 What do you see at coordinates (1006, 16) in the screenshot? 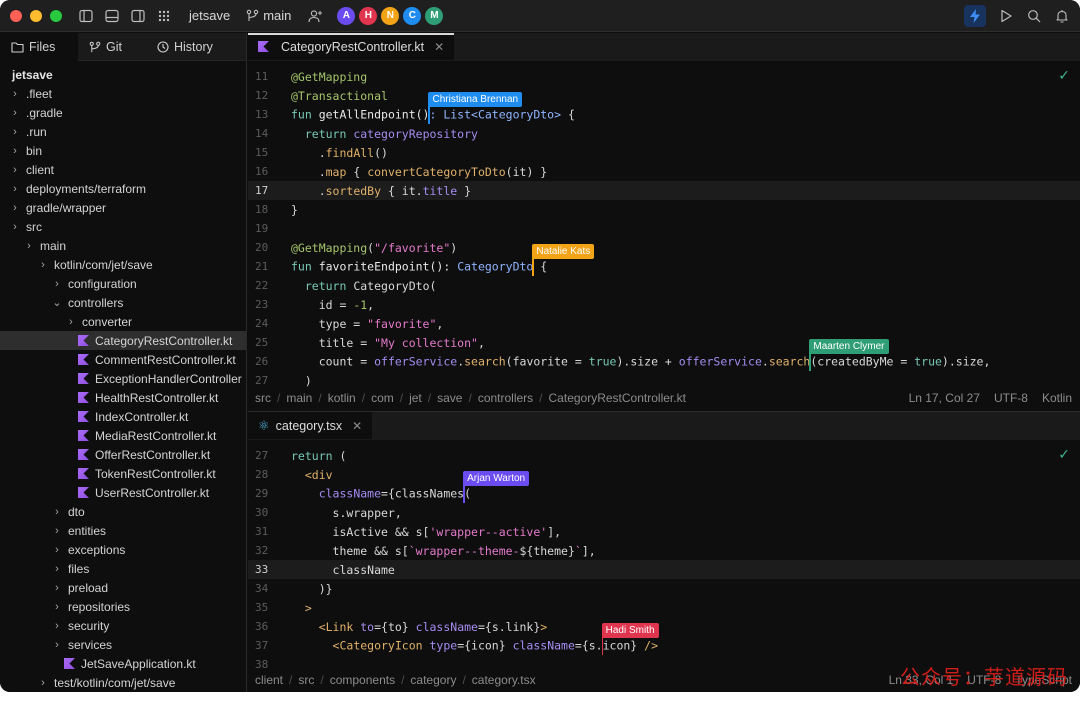
I see `run-icon` at bounding box center [1006, 16].